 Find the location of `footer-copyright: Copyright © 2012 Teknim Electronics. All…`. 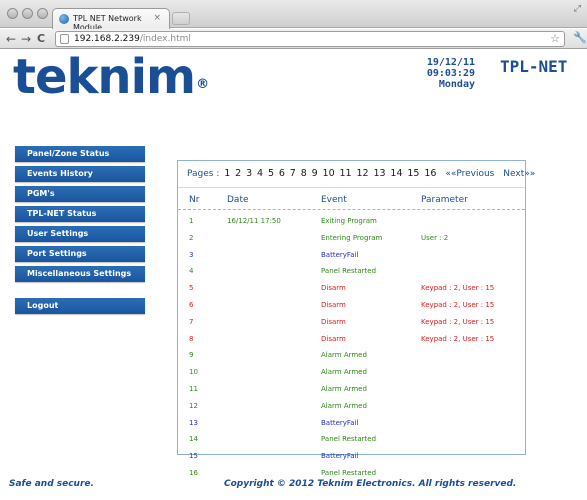

footer-copyright: Copyright © 2012 Teknim Electronics. All… is located at coordinates (370, 484).